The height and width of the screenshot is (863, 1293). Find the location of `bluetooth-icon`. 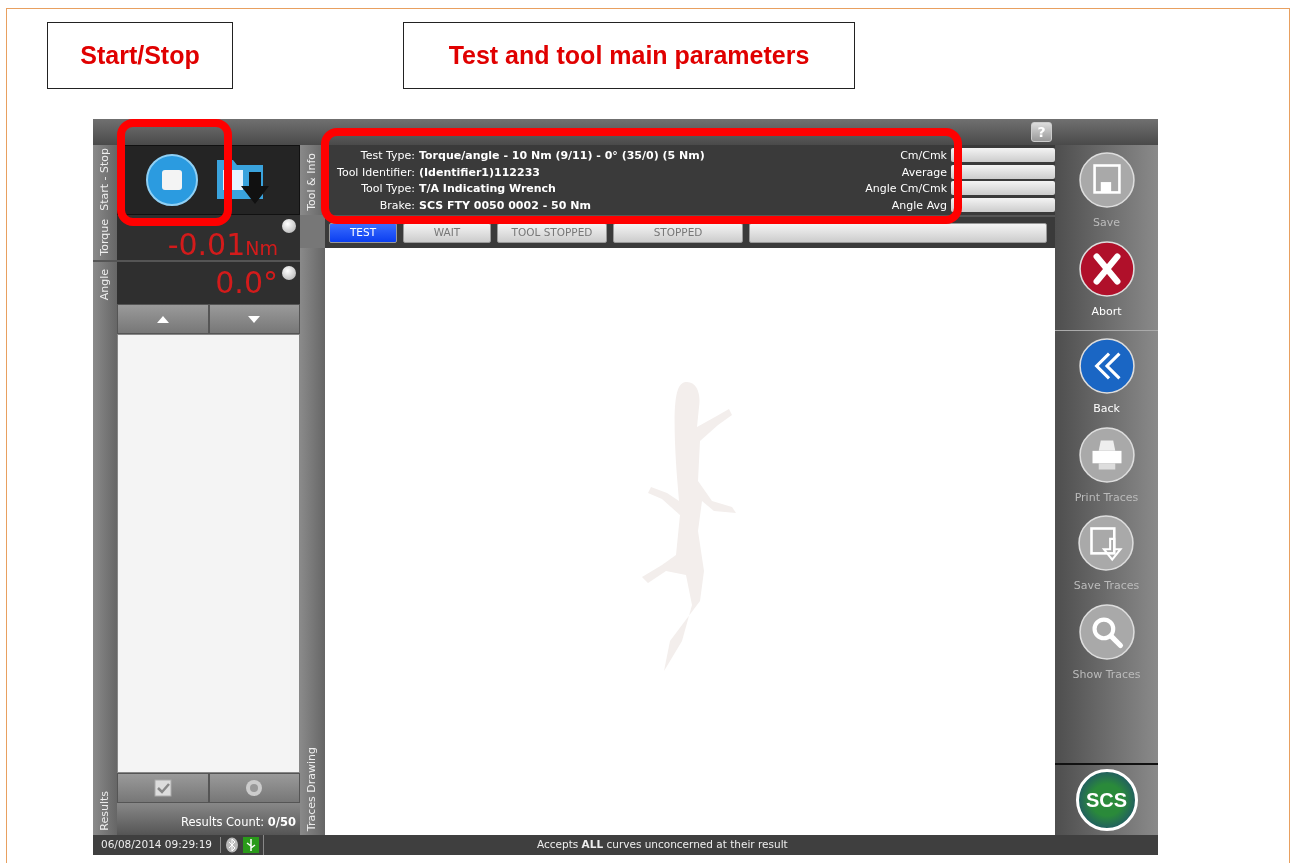

bluetooth-icon is located at coordinates (232, 845).